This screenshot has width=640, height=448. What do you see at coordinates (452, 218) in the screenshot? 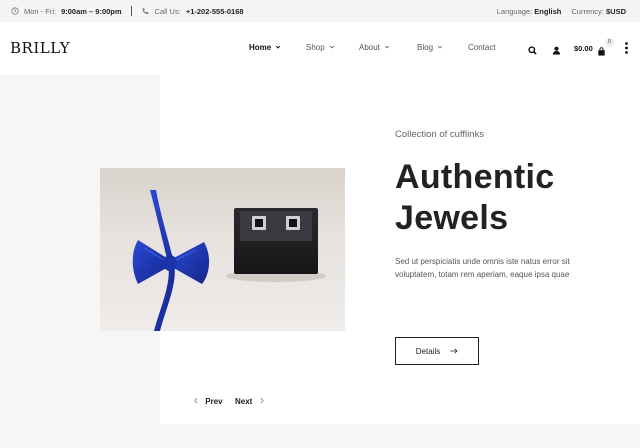
I see `hero-title-line: Jewels` at bounding box center [452, 218].